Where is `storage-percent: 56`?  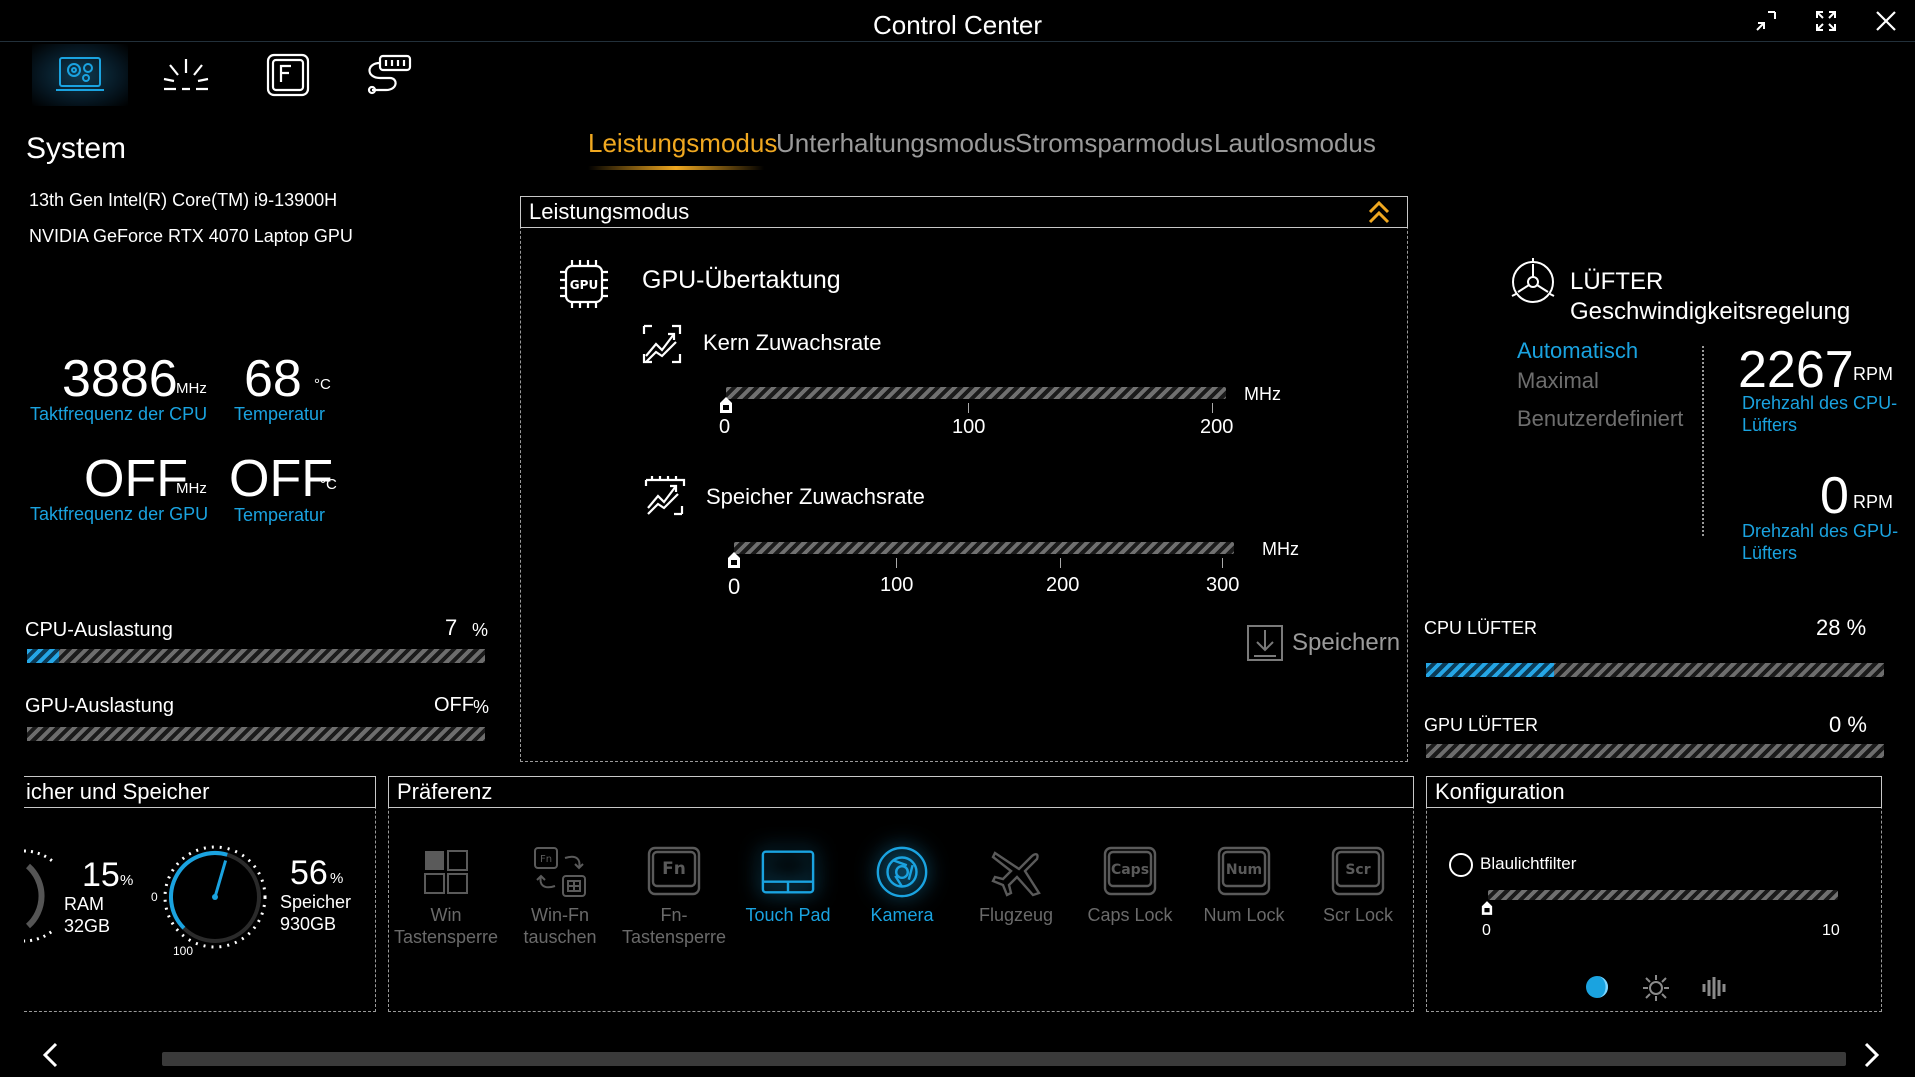 storage-percent: 56 is located at coordinates (309, 873).